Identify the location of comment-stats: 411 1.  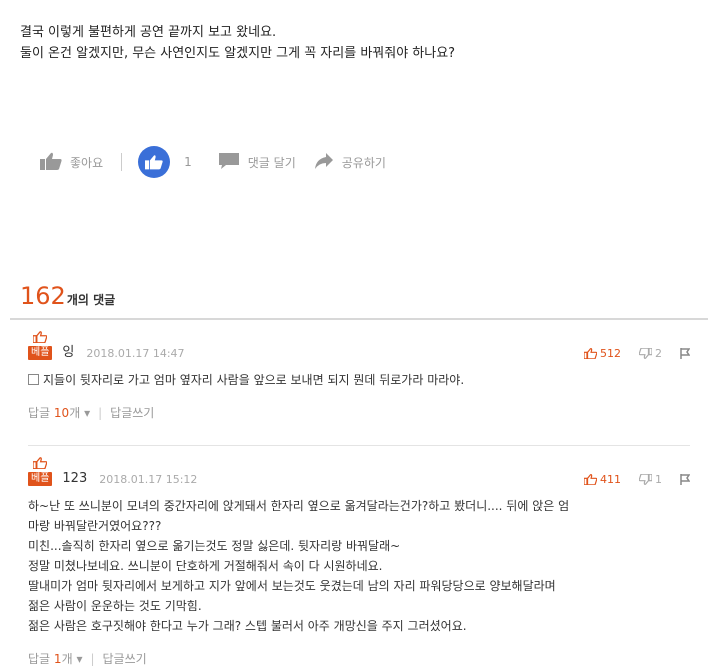
(637, 479).